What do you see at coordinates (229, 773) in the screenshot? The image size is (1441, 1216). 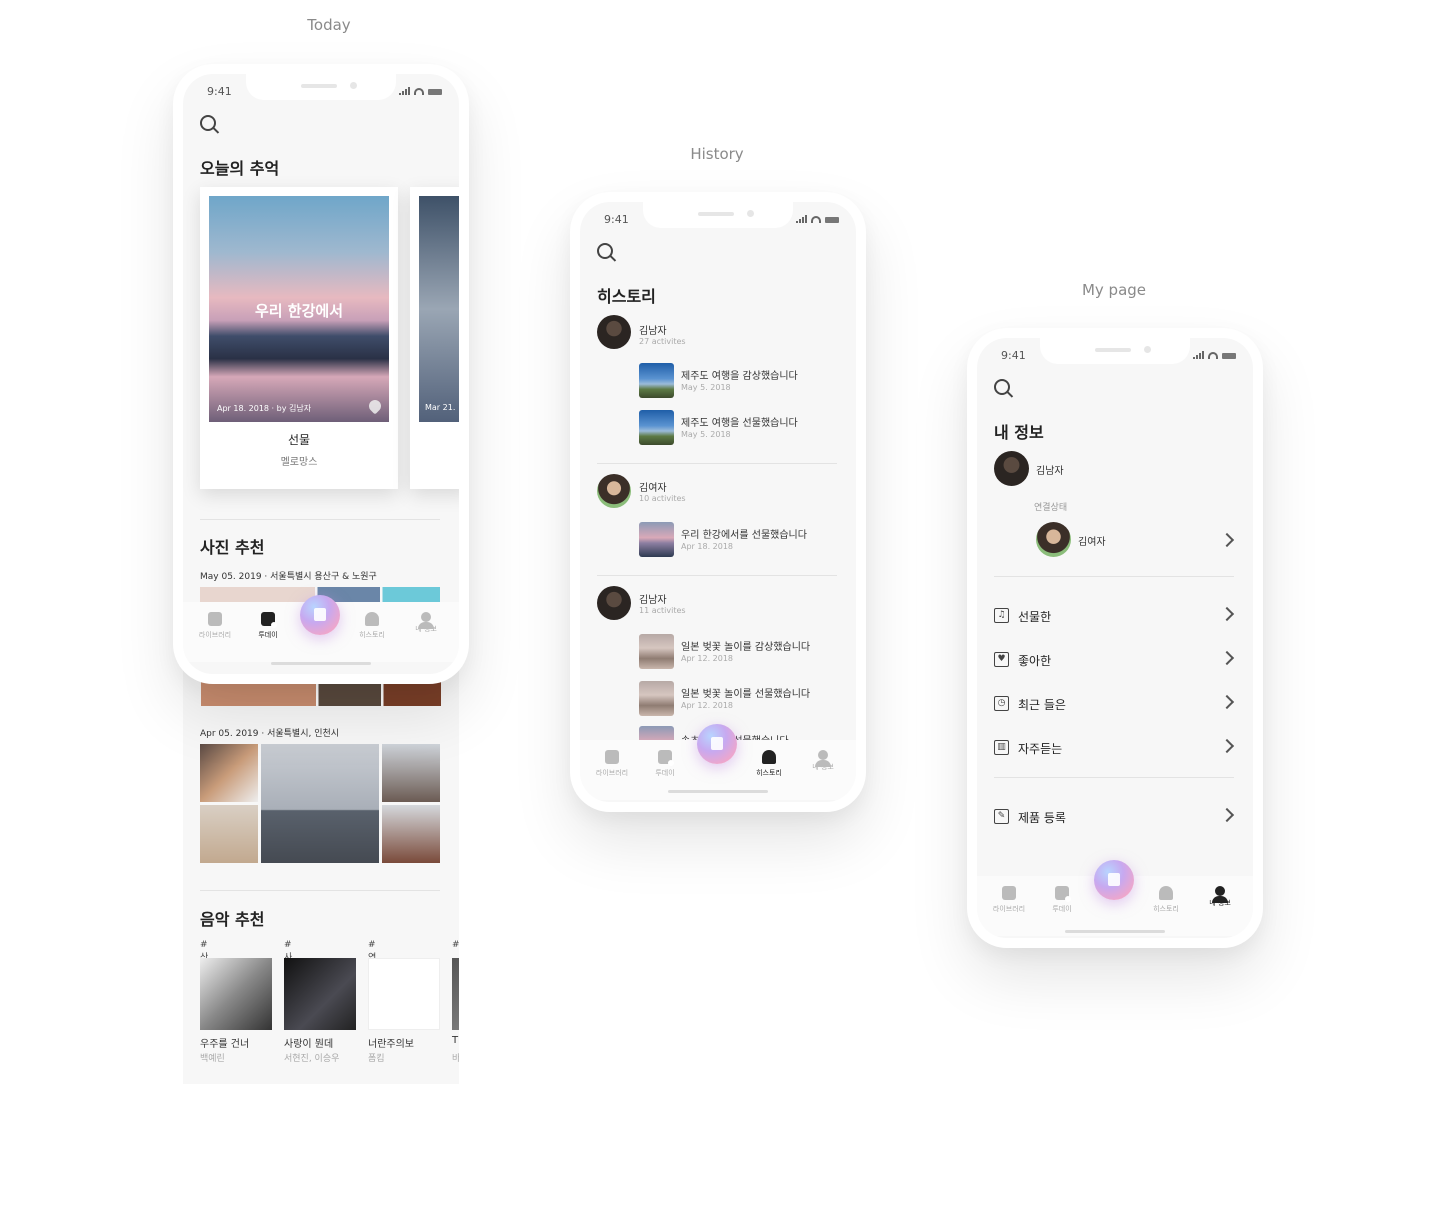 I see `photo-cafe` at bounding box center [229, 773].